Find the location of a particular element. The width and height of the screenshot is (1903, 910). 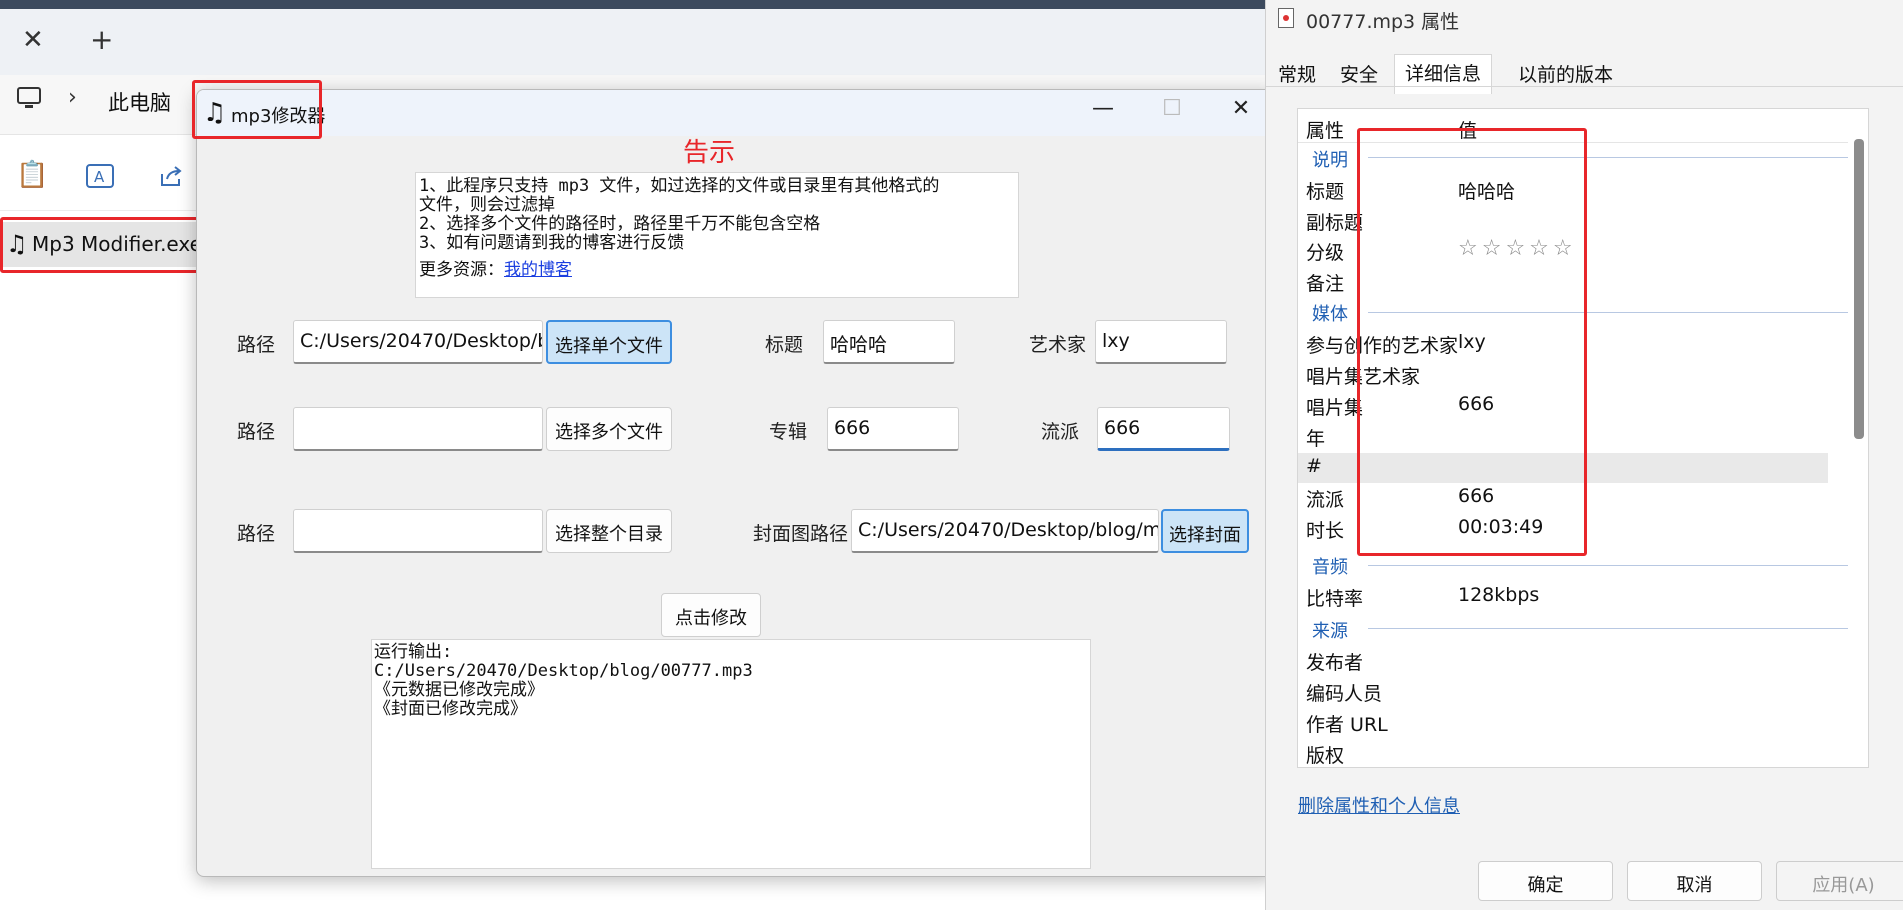

row-publisher-name: 发布者 is located at coordinates (1335, 663).